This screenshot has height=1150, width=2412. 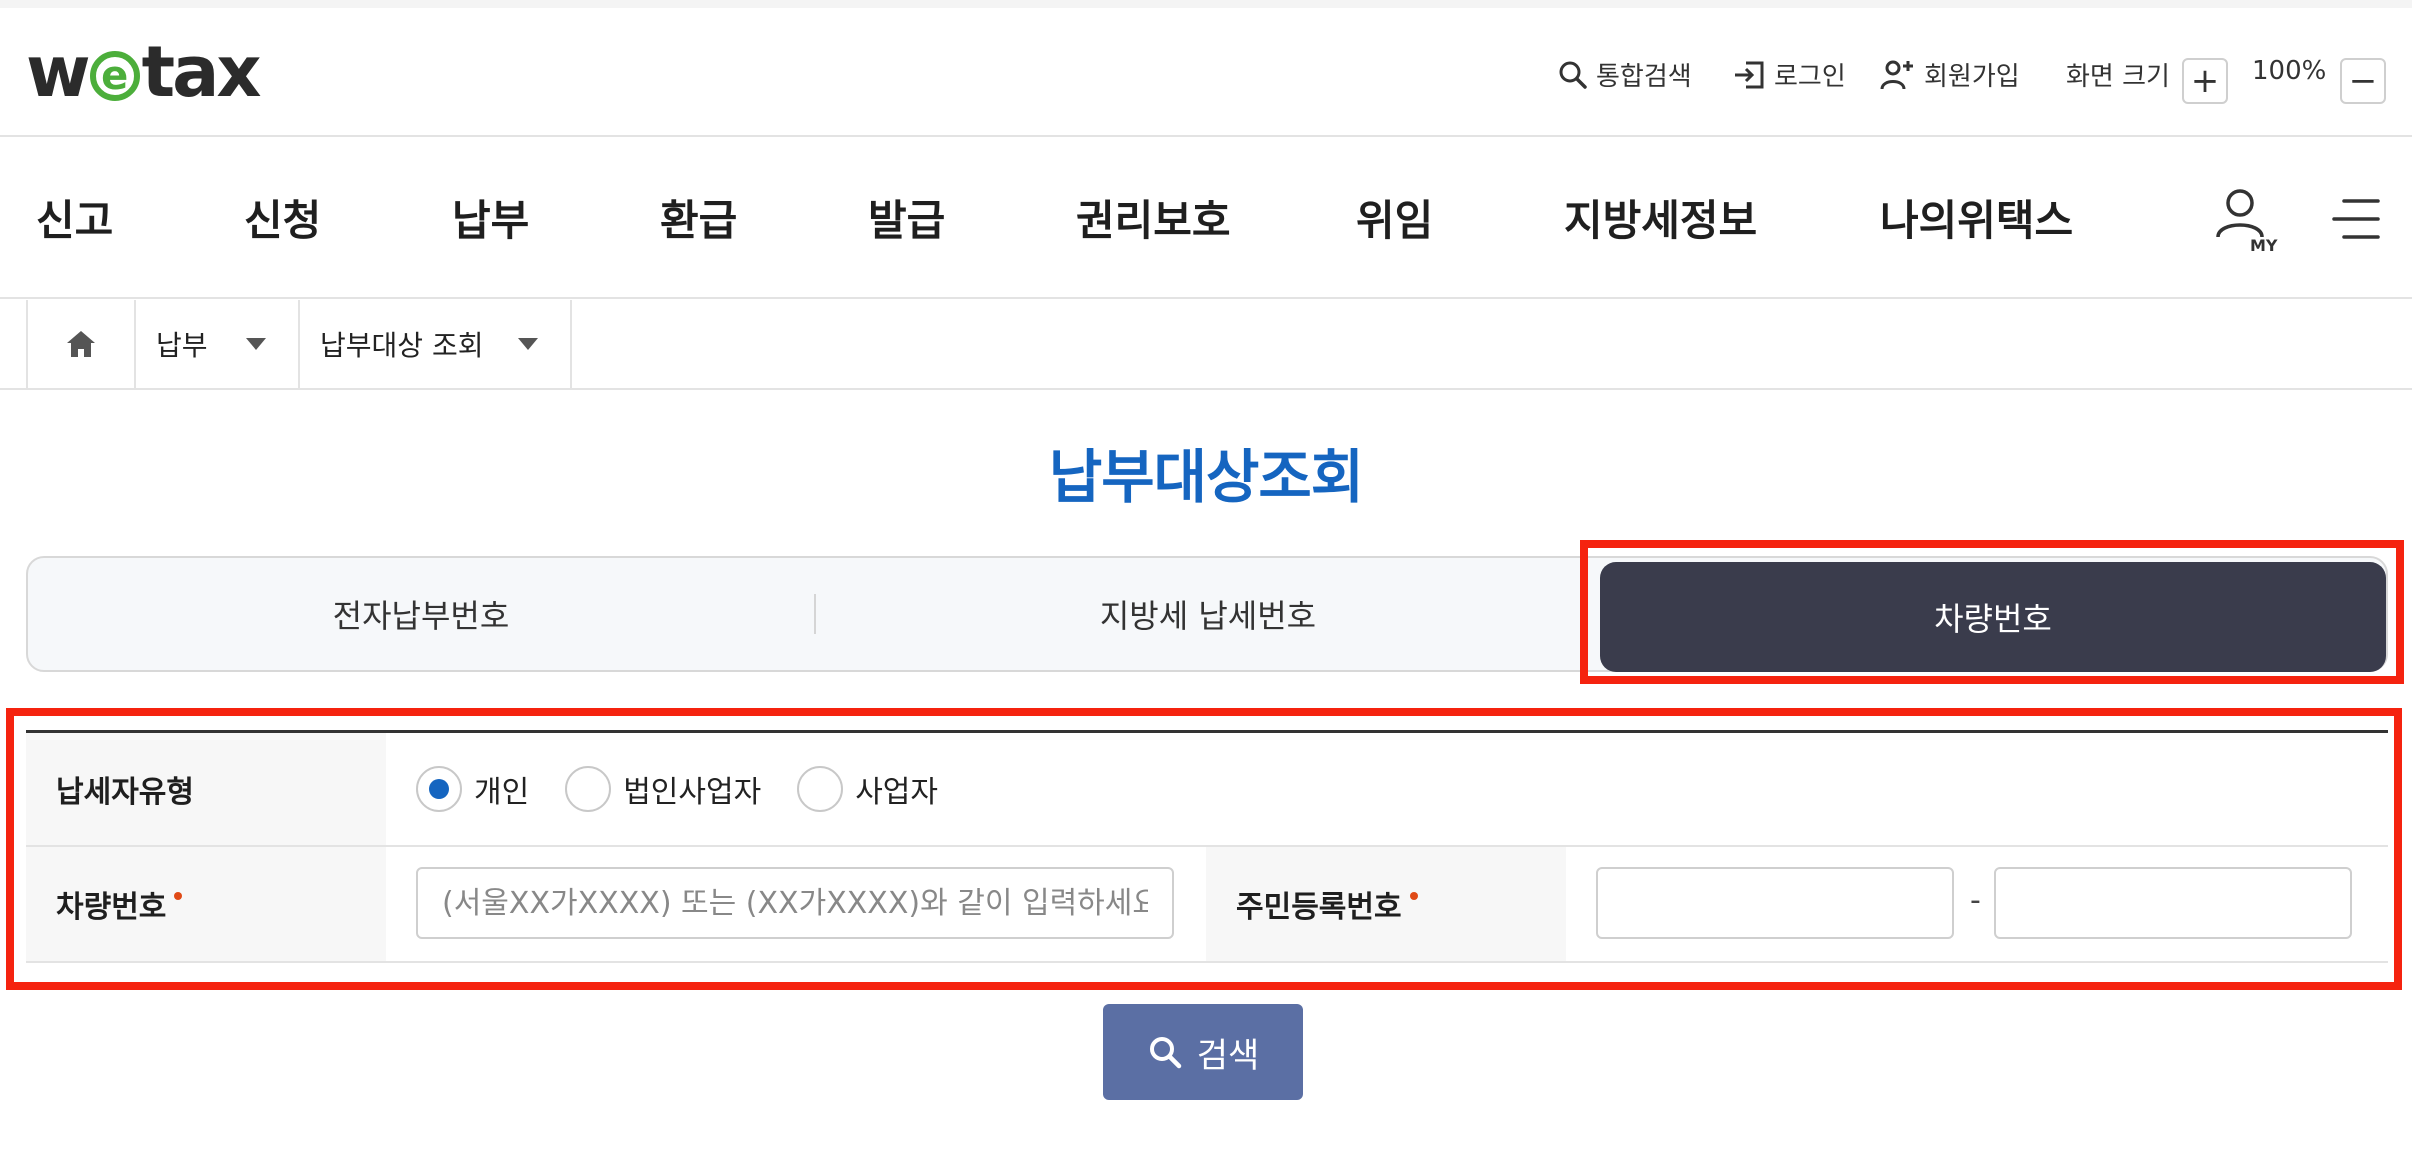 I want to click on signup-link: 회원가입, so click(x=1950, y=74).